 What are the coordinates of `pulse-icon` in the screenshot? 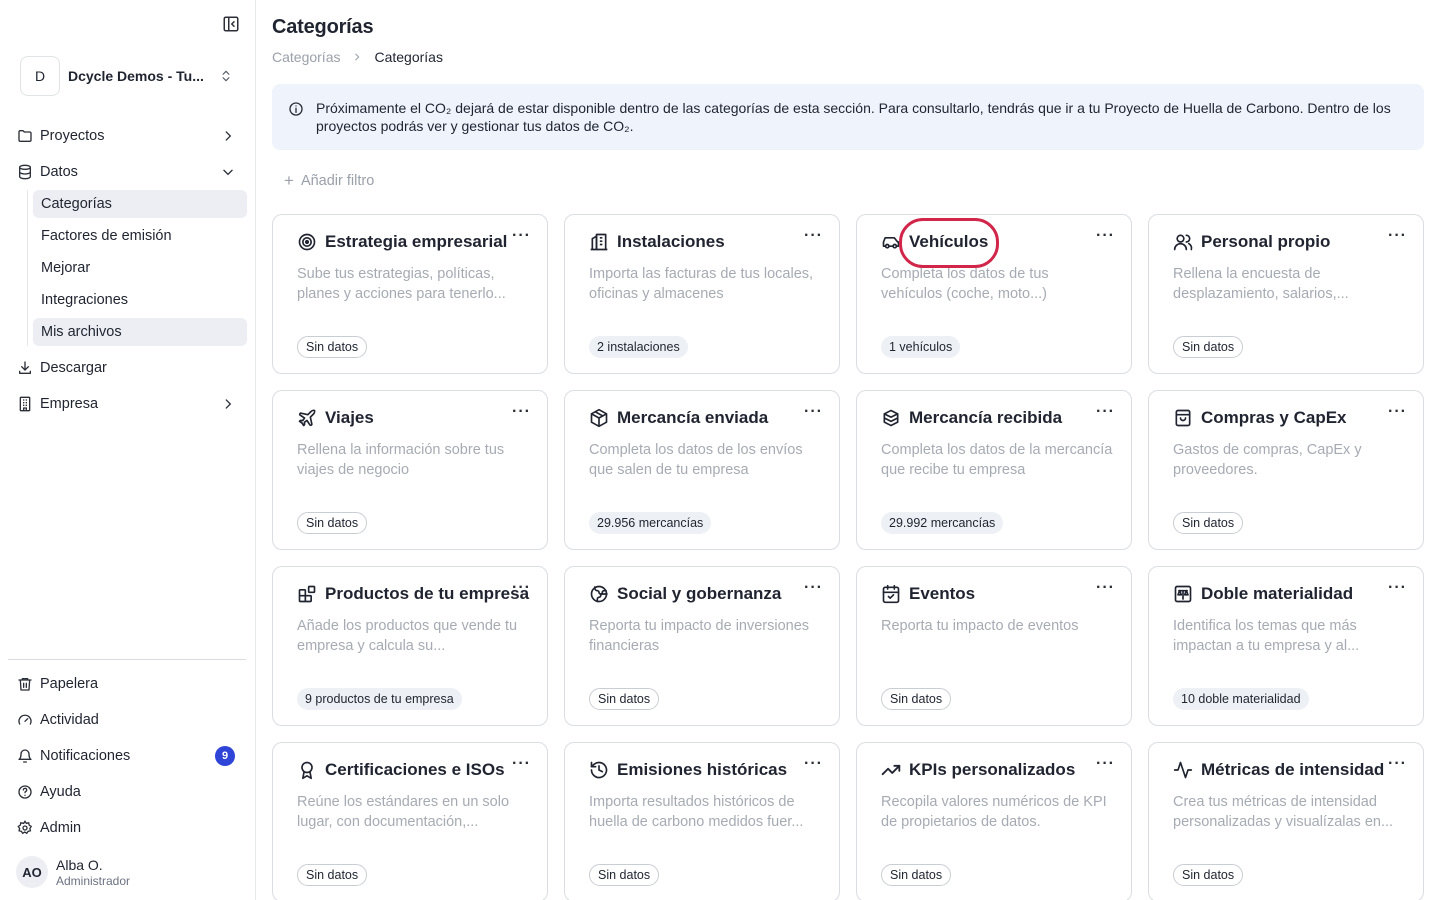 It's located at (1183, 770).